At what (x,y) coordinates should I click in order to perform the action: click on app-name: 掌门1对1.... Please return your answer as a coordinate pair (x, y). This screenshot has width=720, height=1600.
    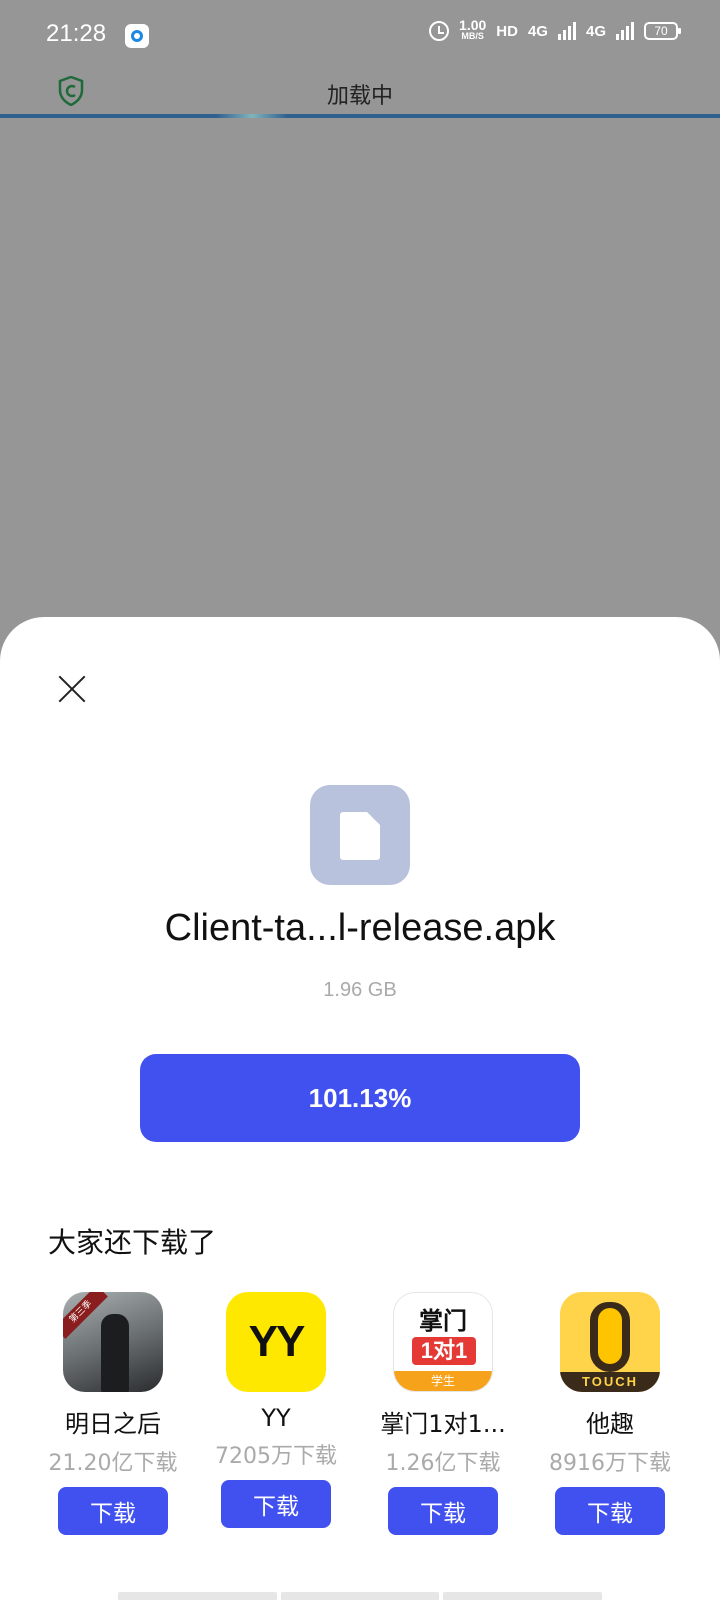
    Looking at the image, I should click on (443, 1424).